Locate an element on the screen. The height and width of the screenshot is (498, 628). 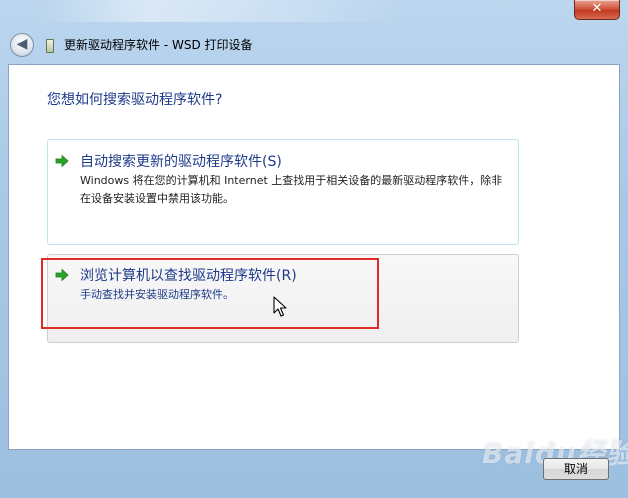
back-arrow-icon: ◀ is located at coordinates (22, 44).